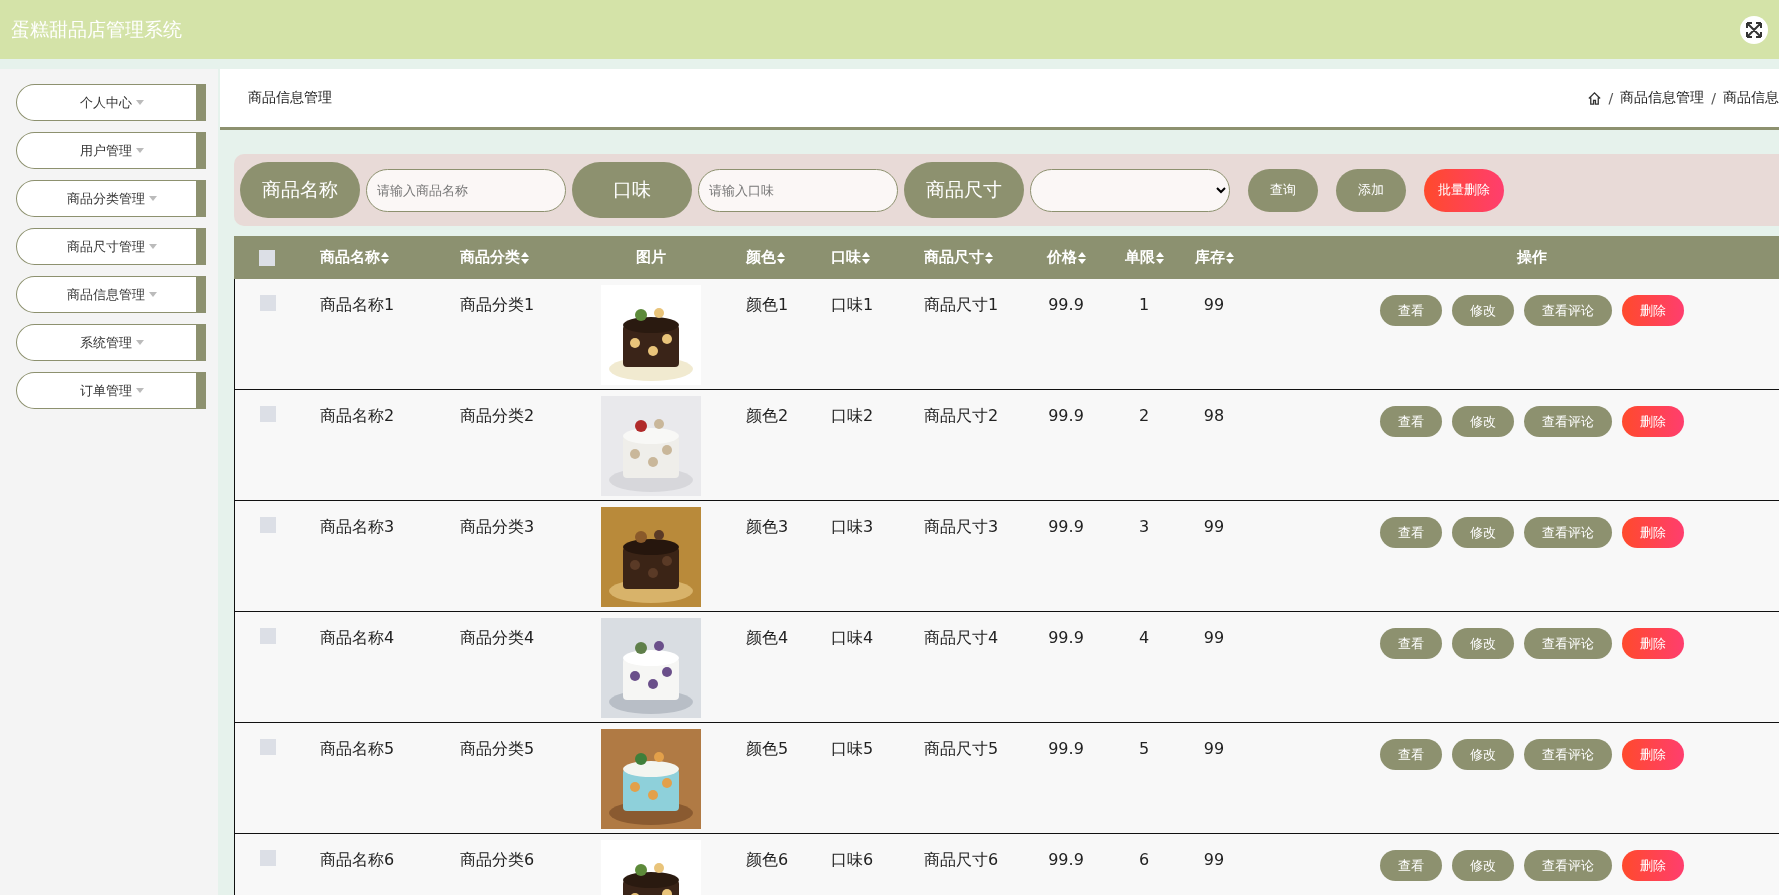 The image size is (1779, 895). I want to click on table-cell: 3, so click(1144, 526).